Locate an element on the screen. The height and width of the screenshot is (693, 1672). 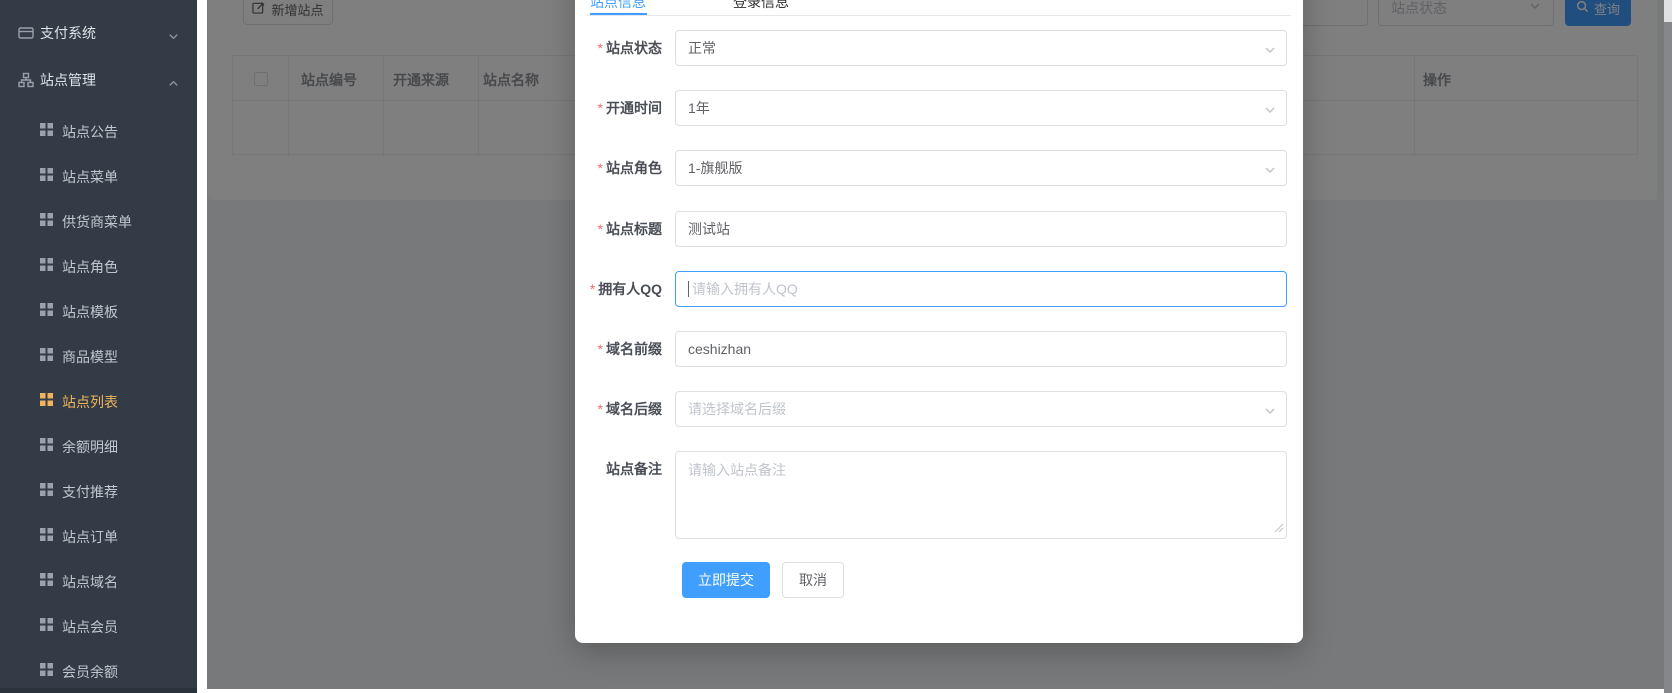
sidebar-item-label: 支付推荐 is located at coordinates (90, 492).